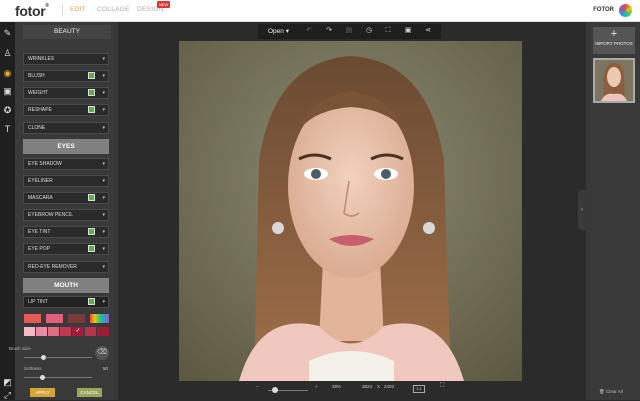 The width and height of the screenshot is (640, 401). What do you see at coordinates (32, 11) in the screenshot?
I see `fotor-logo: fotor®` at bounding box center [32, 11].